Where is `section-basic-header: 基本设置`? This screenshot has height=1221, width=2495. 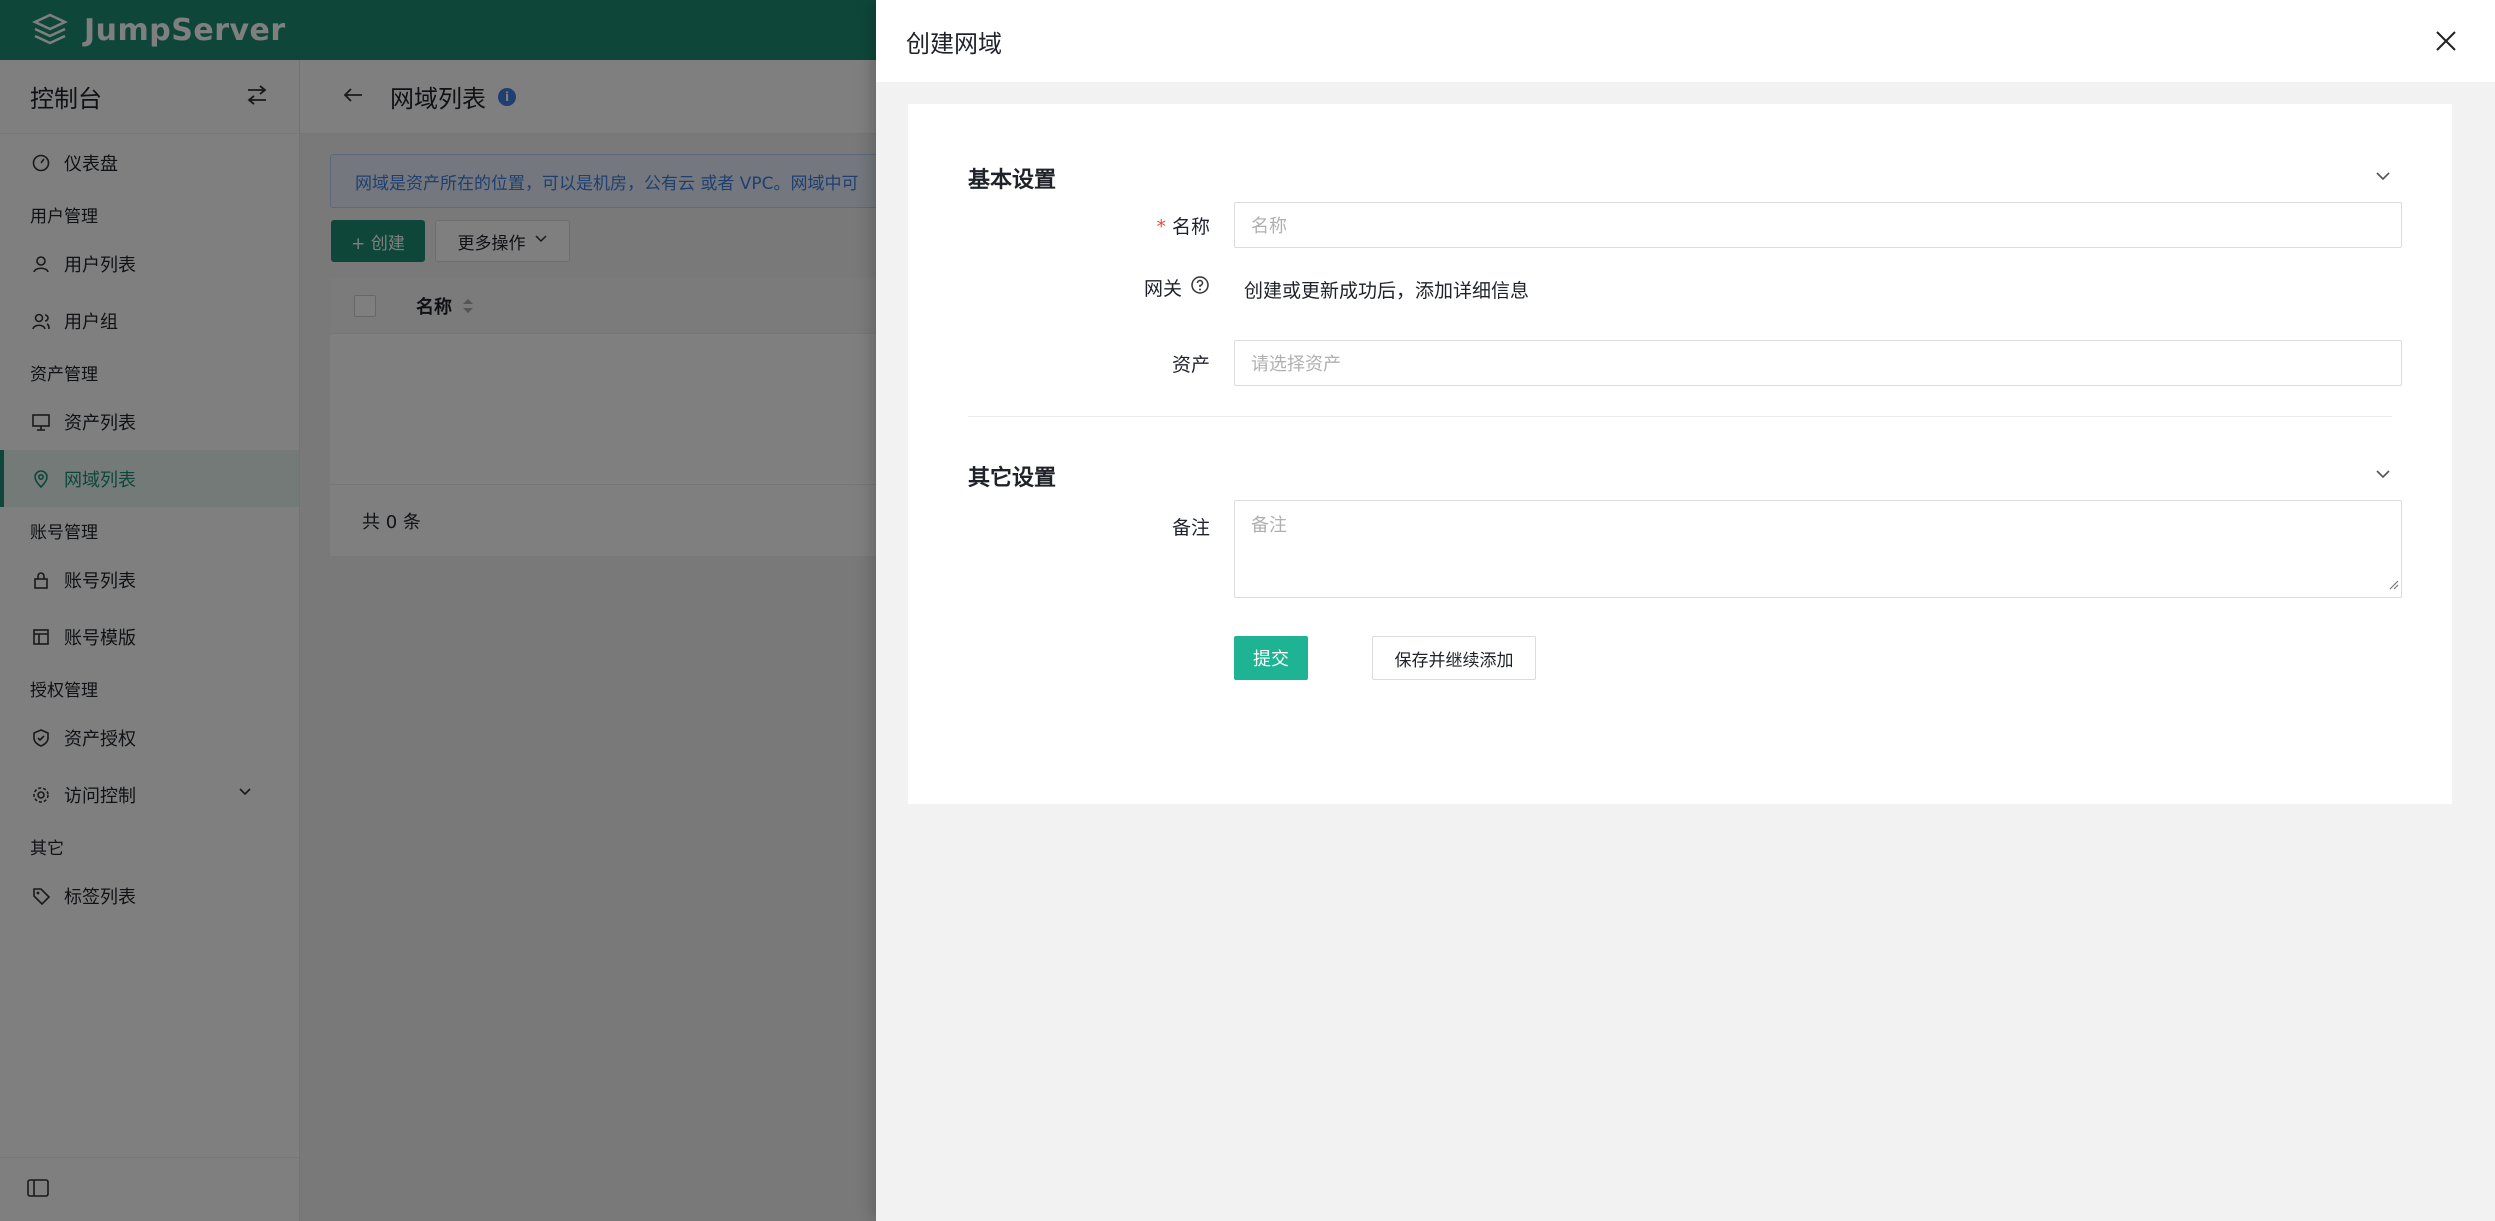 section-basic-header: 基本设置 is located at coordinates (1680, 178).